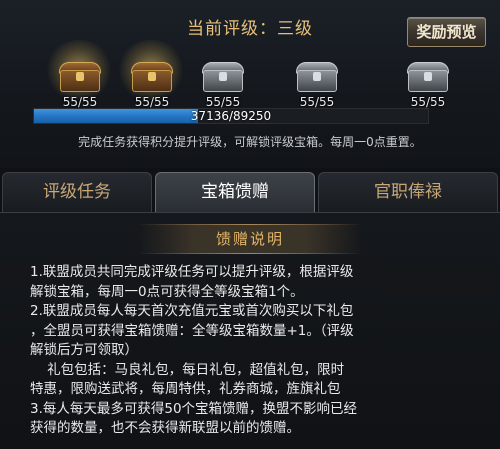 The width and height of the screenshot is (500, 449). Describe the element at coordinates (192, 330) in the screenshot. I see `description-line: ，全盟员可获得宝箱馈赠：全等级宝箱数量+1。（评级` at that location.